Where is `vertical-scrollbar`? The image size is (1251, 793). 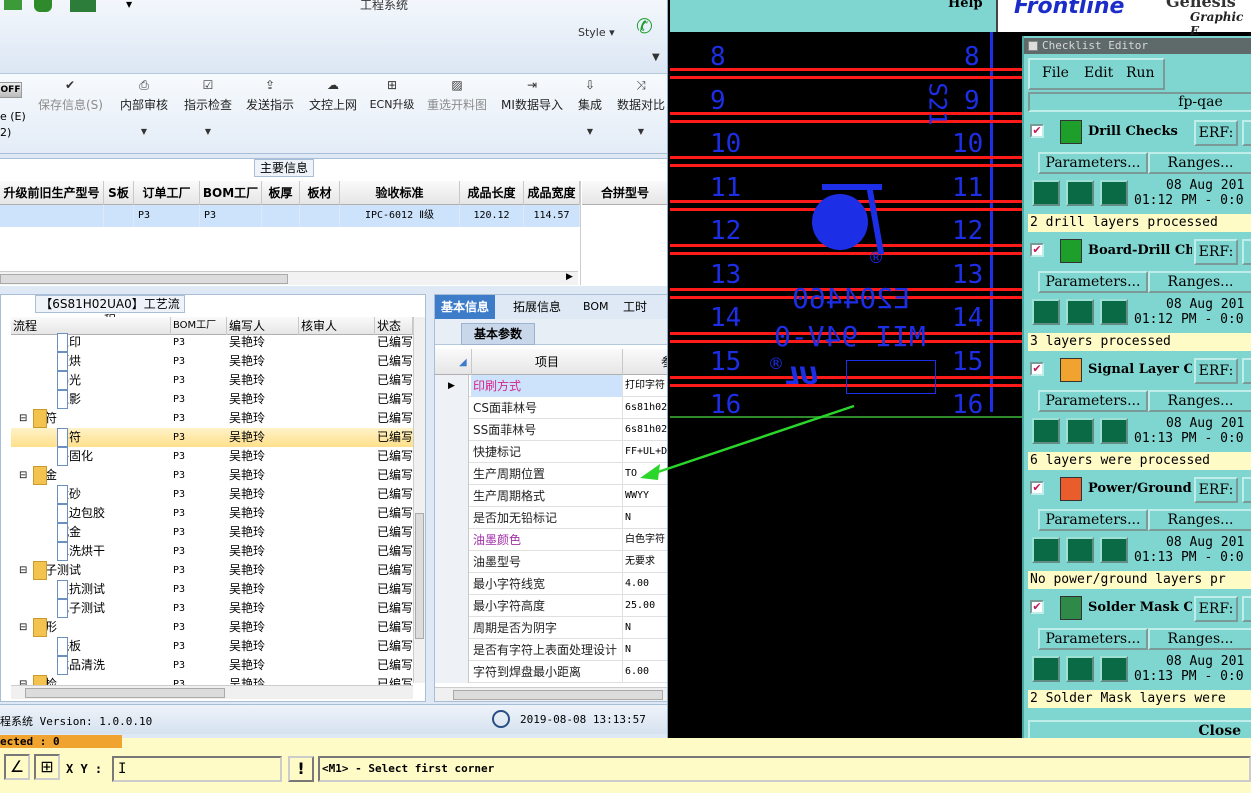
vertical-scrollbar is located at coordinates (419, 500).